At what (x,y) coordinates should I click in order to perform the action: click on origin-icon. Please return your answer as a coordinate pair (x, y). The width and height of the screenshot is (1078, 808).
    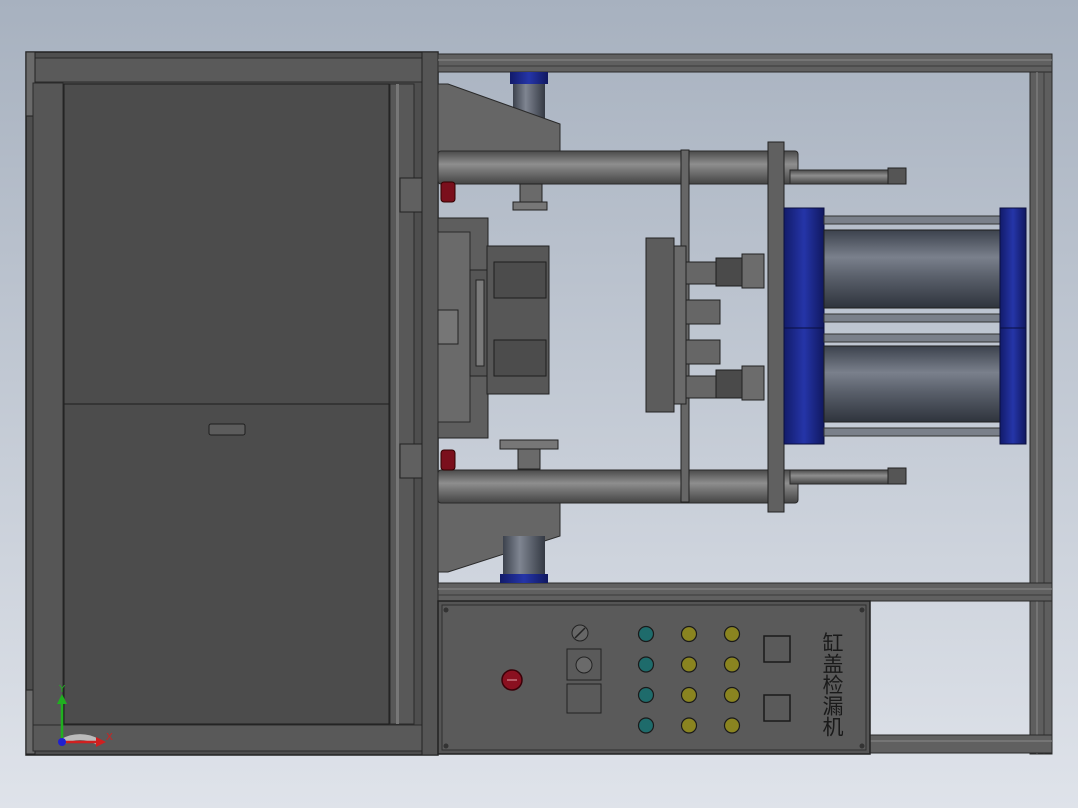
    Looking at the image, I should click on (62, 742).